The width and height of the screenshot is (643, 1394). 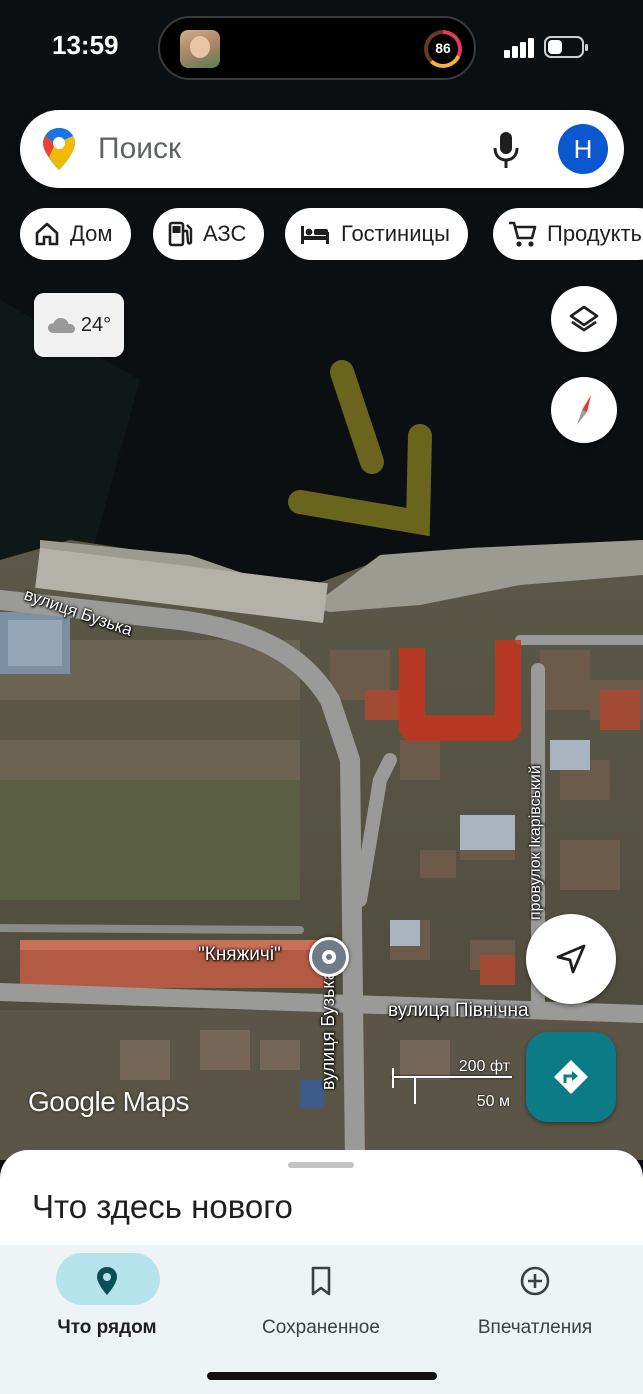 I want to click on bookmark-icon, so click(x=321, y=1281).